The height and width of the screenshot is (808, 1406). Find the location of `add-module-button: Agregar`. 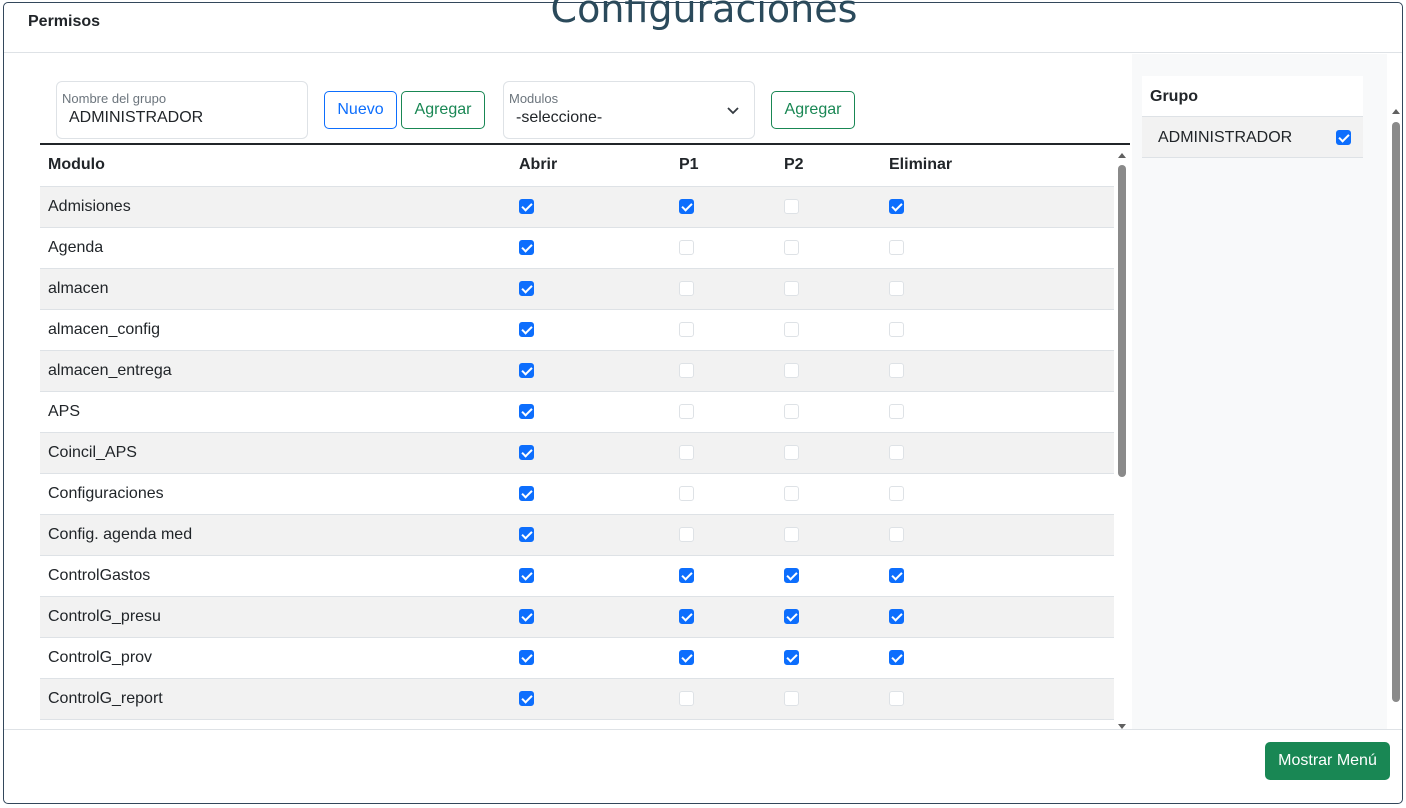

add-module-button: Agregar is located at coordinates (813, 110).